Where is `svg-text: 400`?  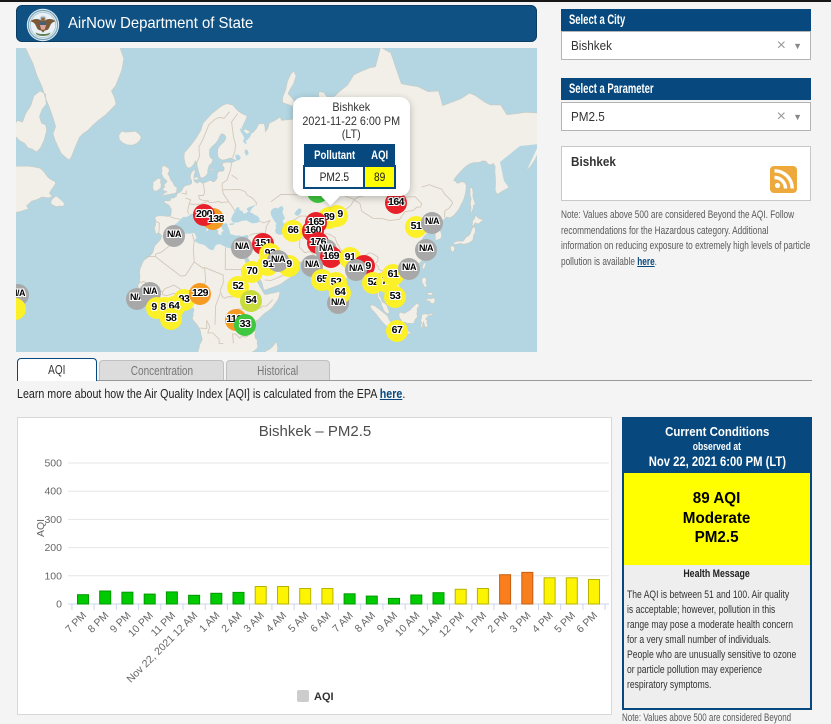 svg-text: 400 is located at coordinates (53, 492).